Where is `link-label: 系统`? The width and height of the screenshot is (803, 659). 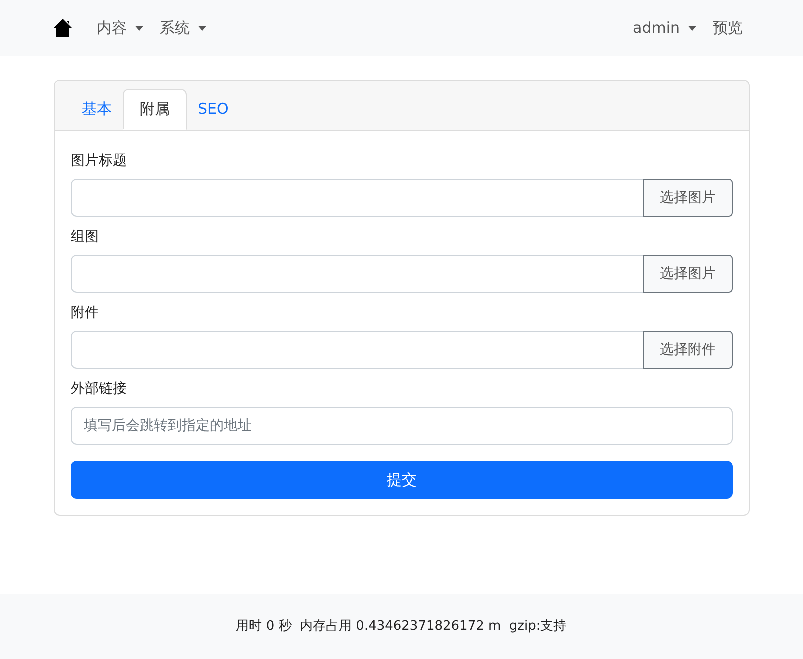
link-label: 系统 is located at coordinates (175, 28).